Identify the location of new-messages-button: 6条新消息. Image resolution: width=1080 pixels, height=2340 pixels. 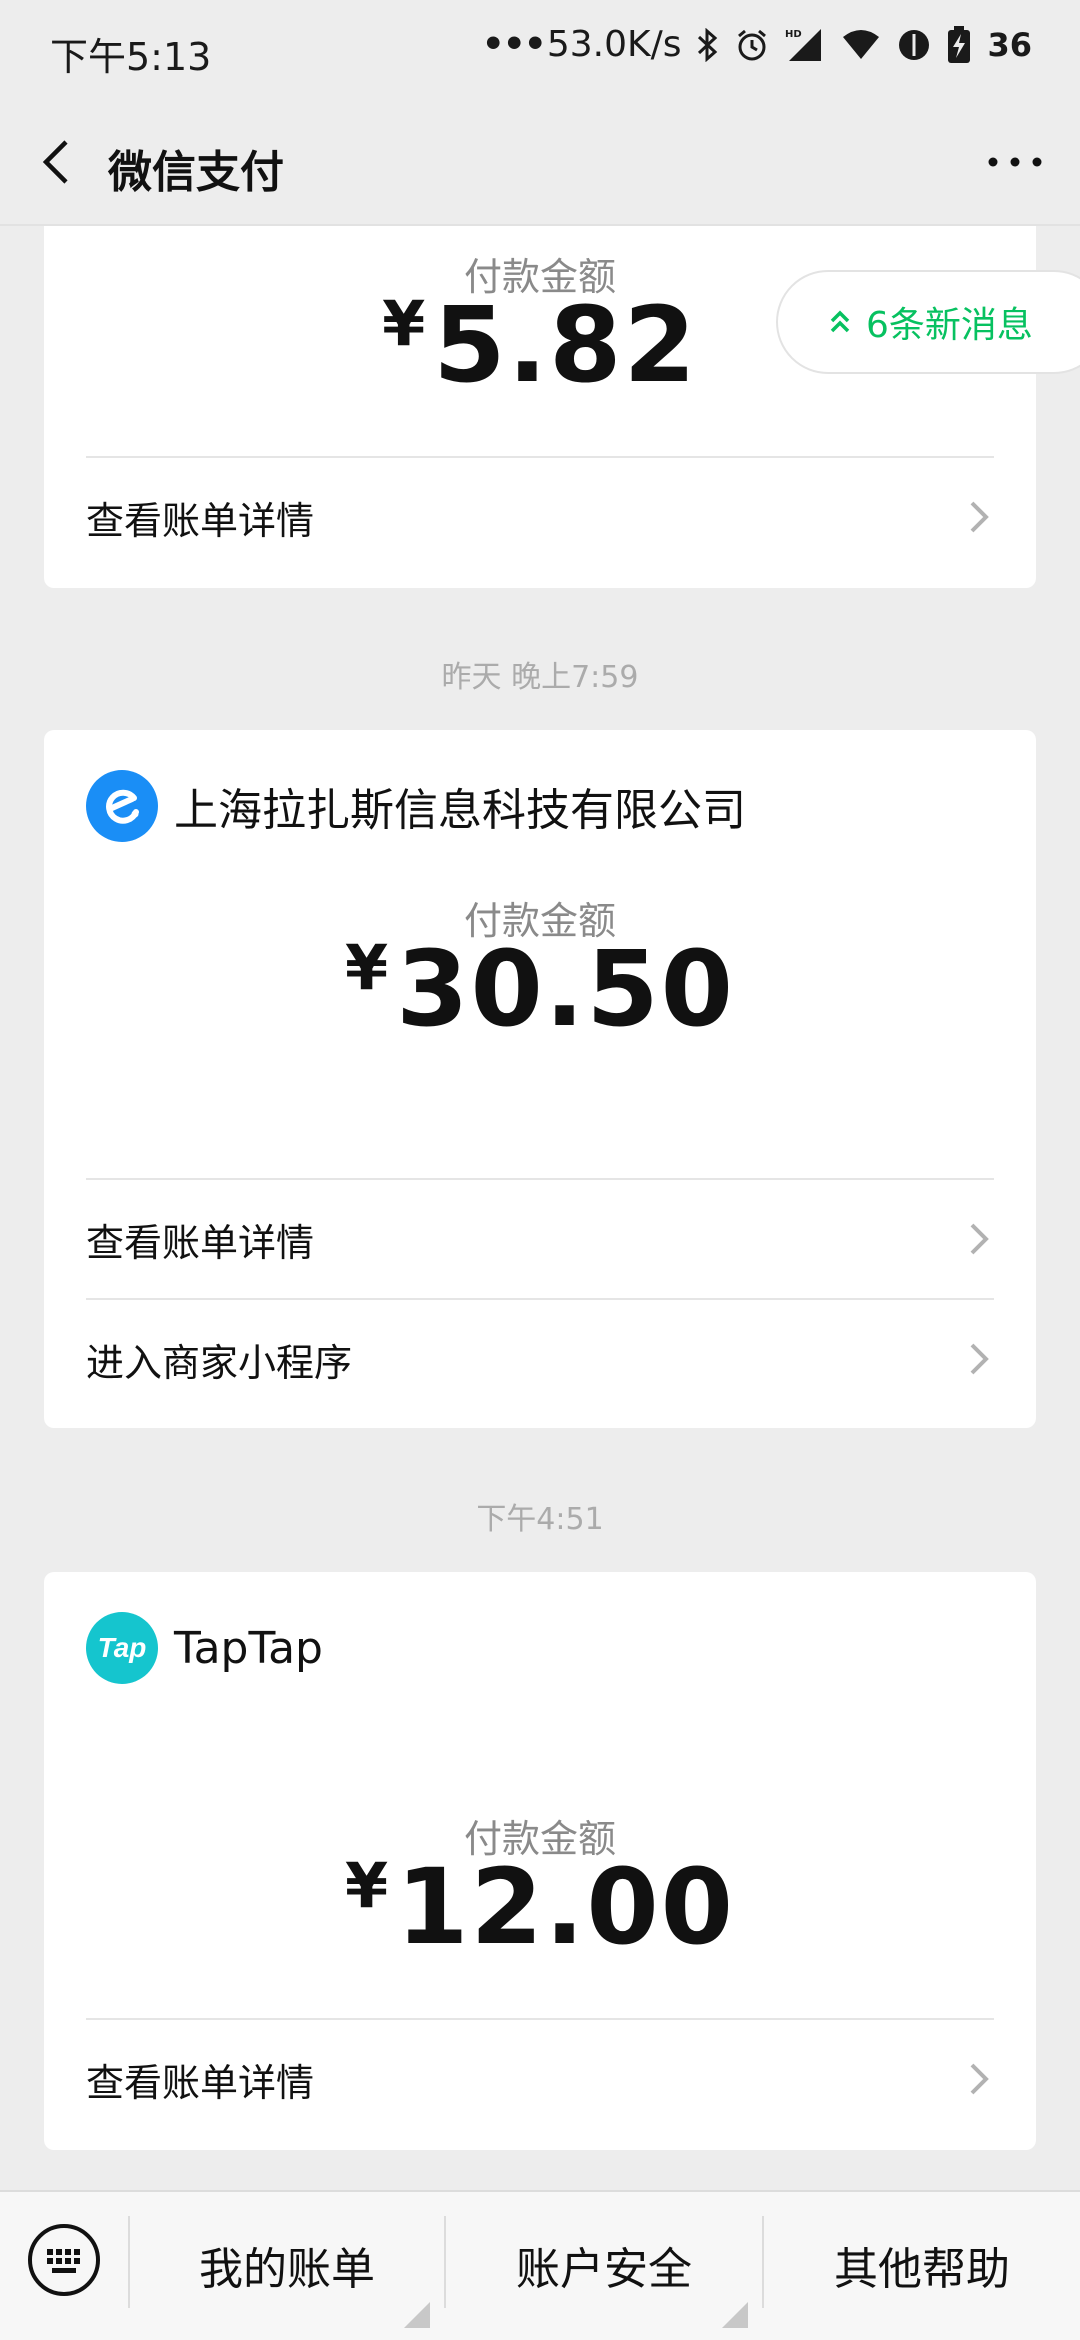
(928, 322).